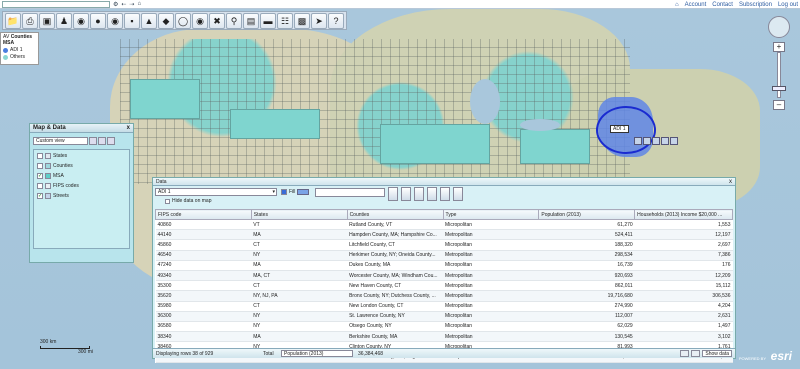 The width and height of the screenshot is (800, 369). What do you see at coordinates (393, 194) in the screenshot?
I see `binoculars-icon` at bounding box center [393, 194].